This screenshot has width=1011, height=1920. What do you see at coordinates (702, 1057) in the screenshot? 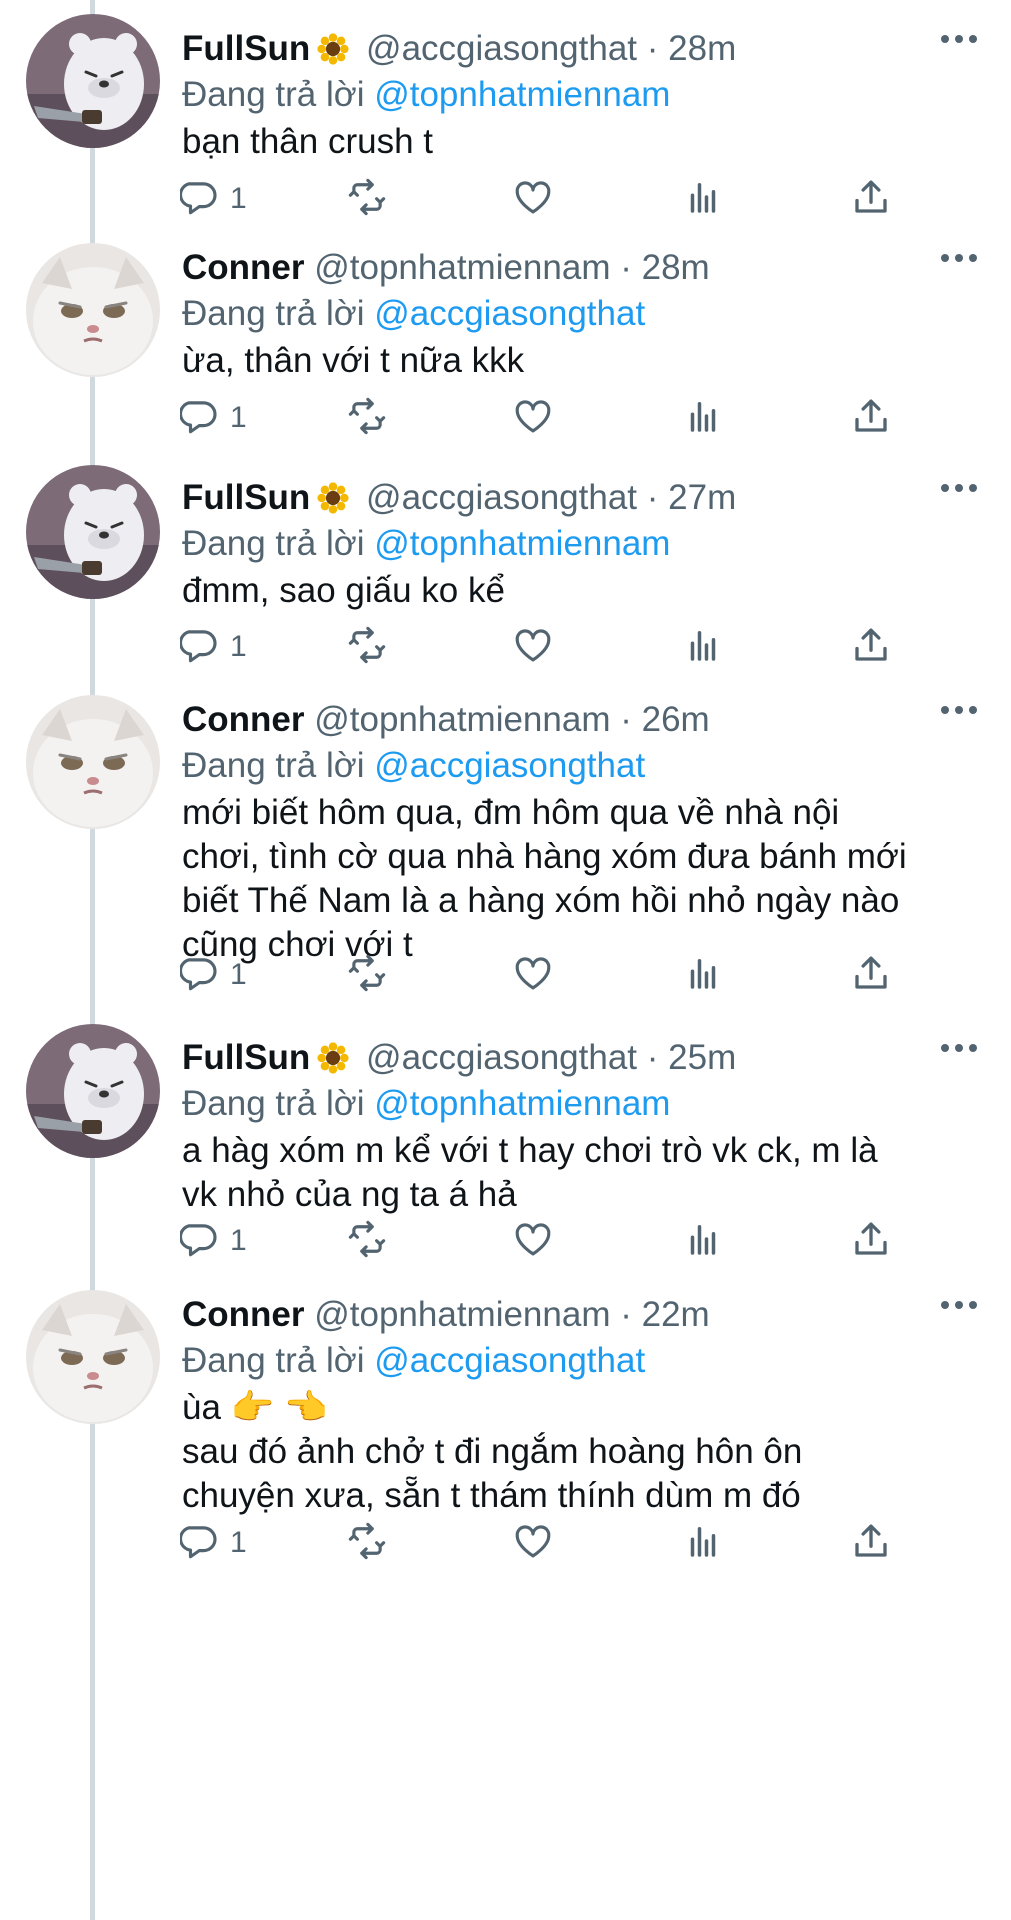
I see `timestamp: 25m` at bounding box center [702, 1057].